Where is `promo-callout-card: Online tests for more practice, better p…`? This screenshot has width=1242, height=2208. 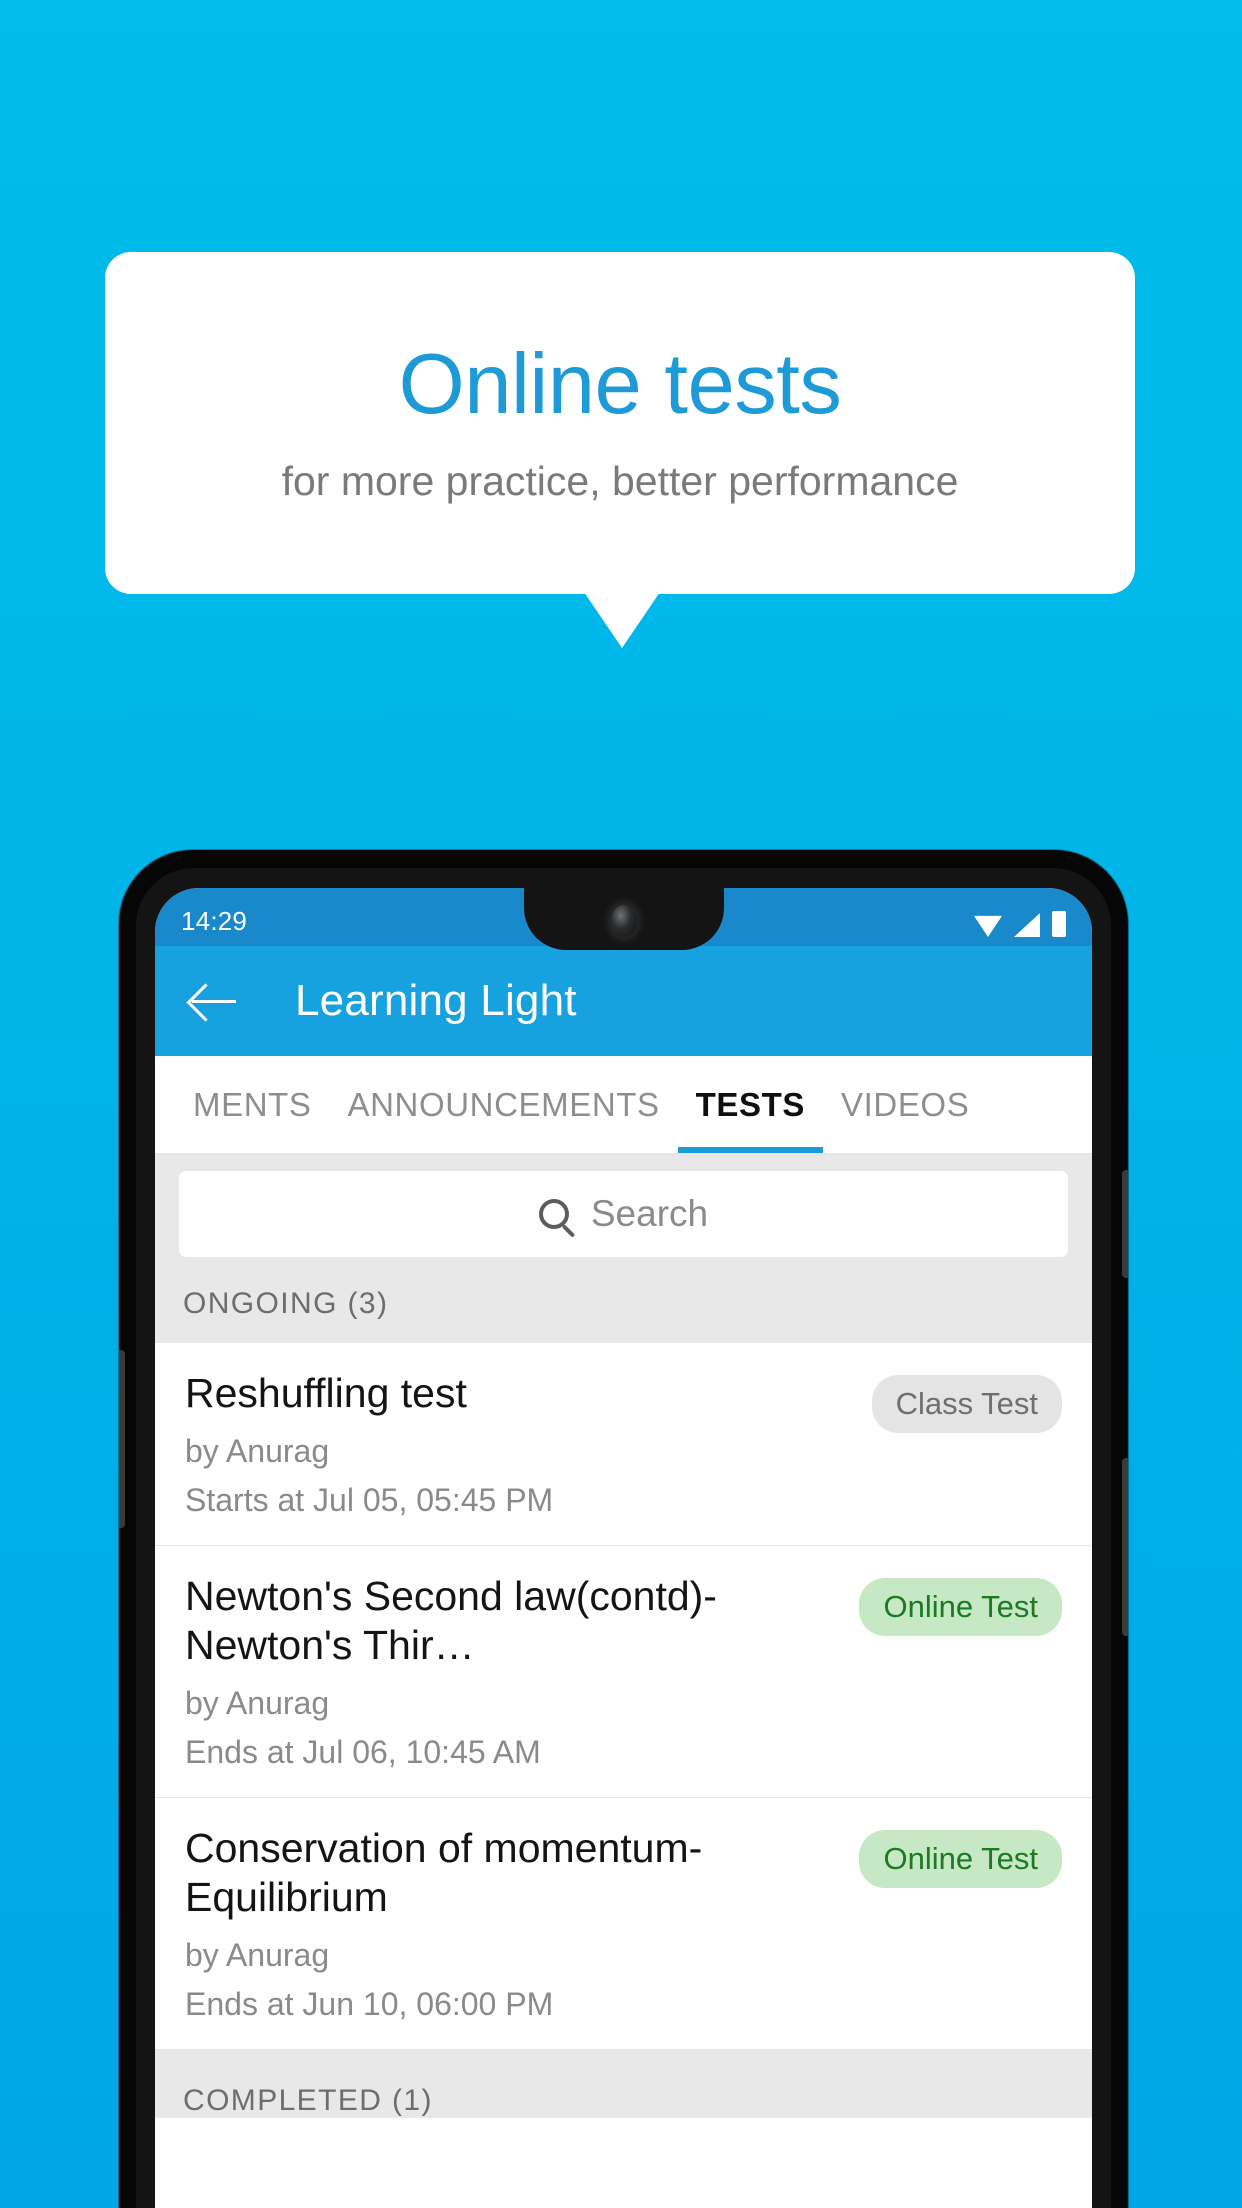 promo-callout-card: Online tests for more practice, better p… is located at coordinates (620, 423).